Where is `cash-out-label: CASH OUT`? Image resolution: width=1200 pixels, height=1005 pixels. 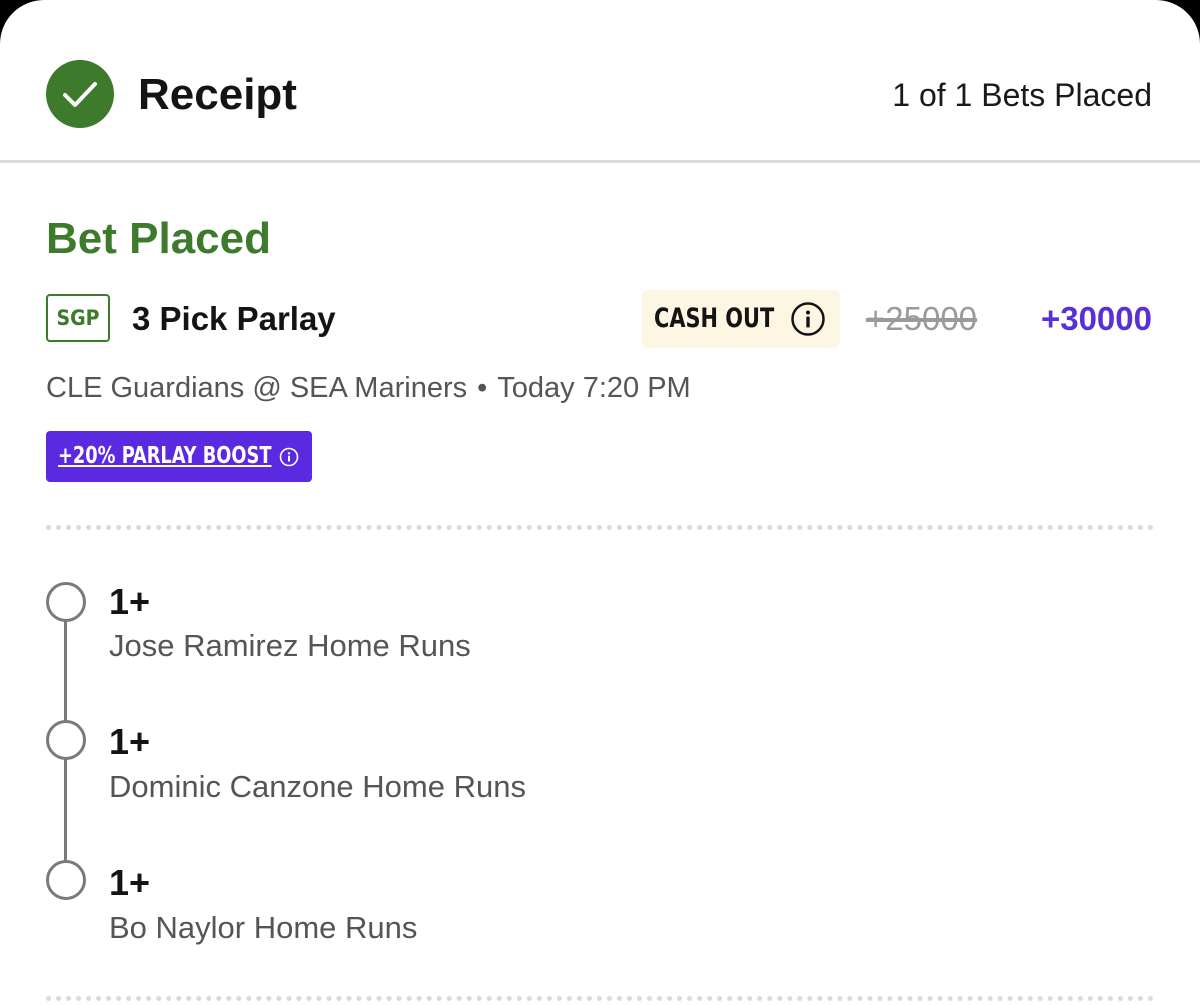
cash-out-label: CASH OUT is located at coordinates (714, 318).